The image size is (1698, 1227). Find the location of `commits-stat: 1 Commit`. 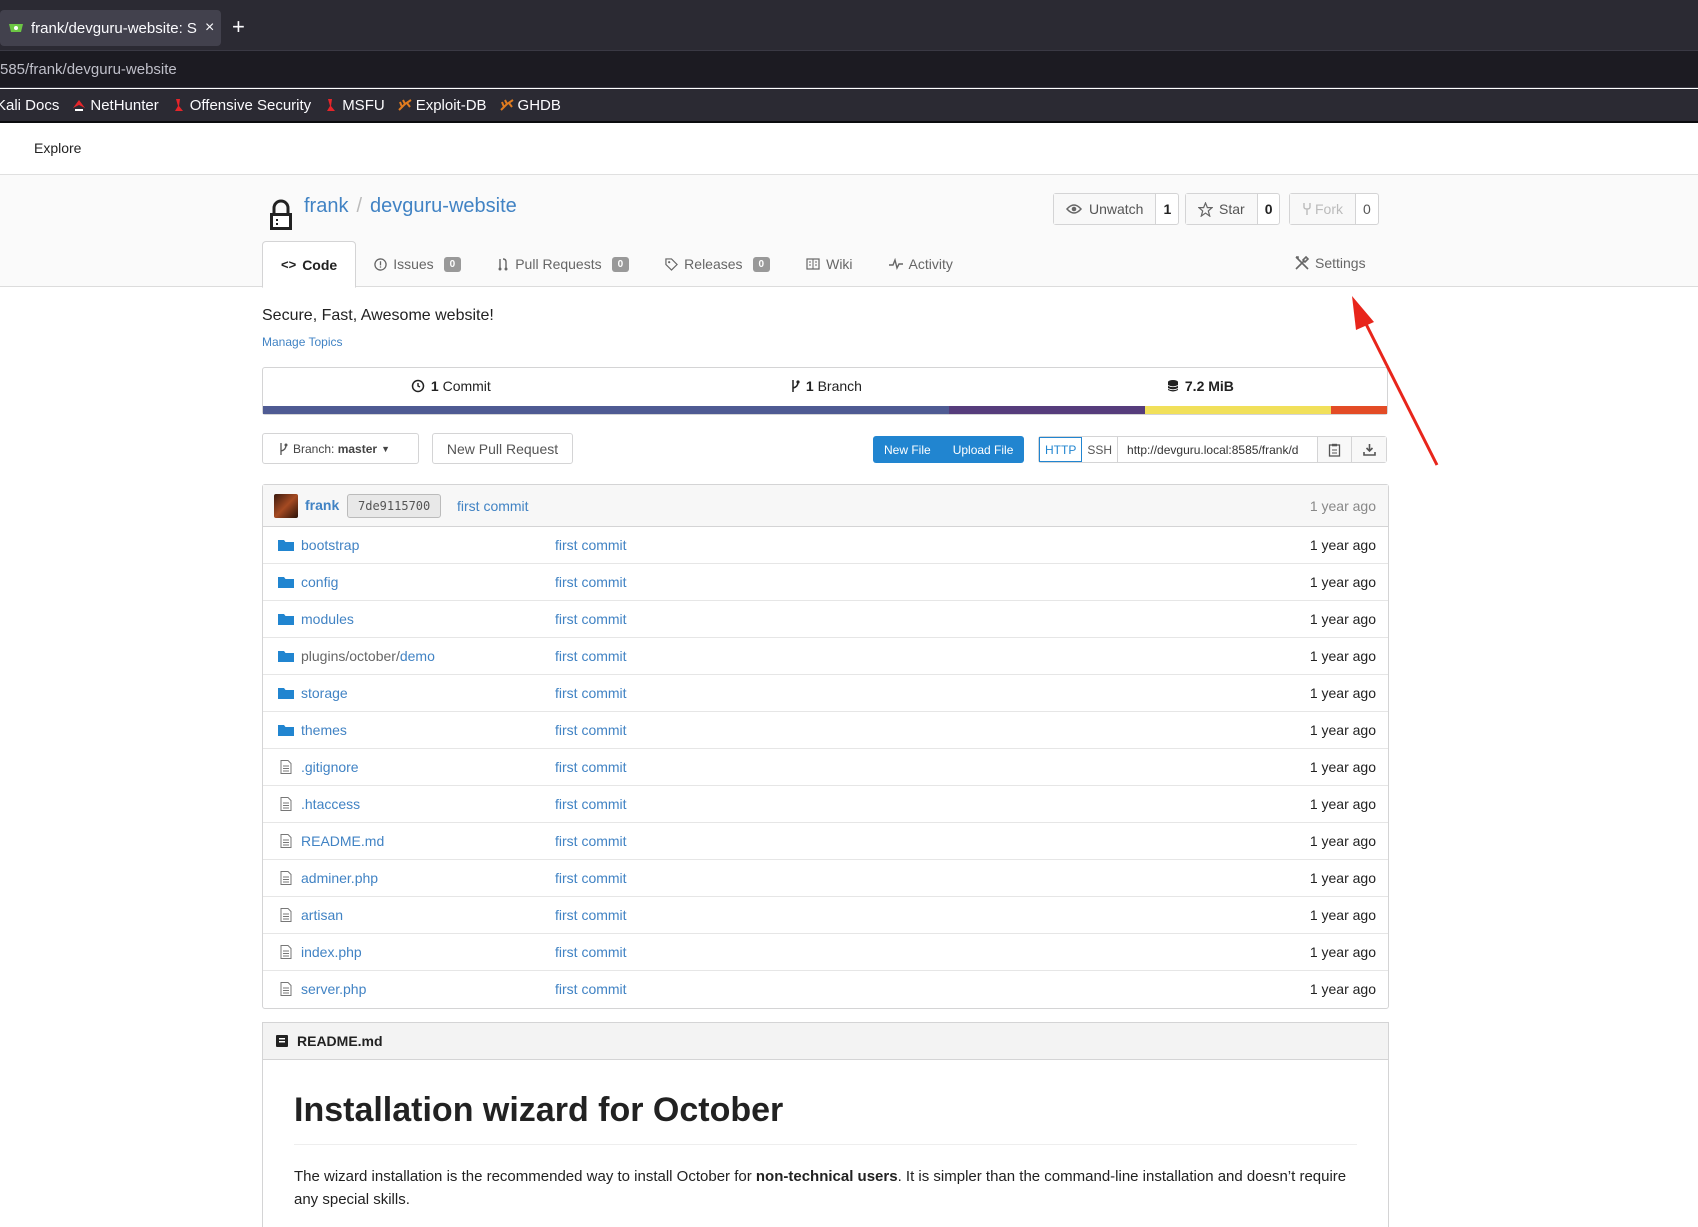

commits-stat: 1 Commit is located at coordinates (451, 386).